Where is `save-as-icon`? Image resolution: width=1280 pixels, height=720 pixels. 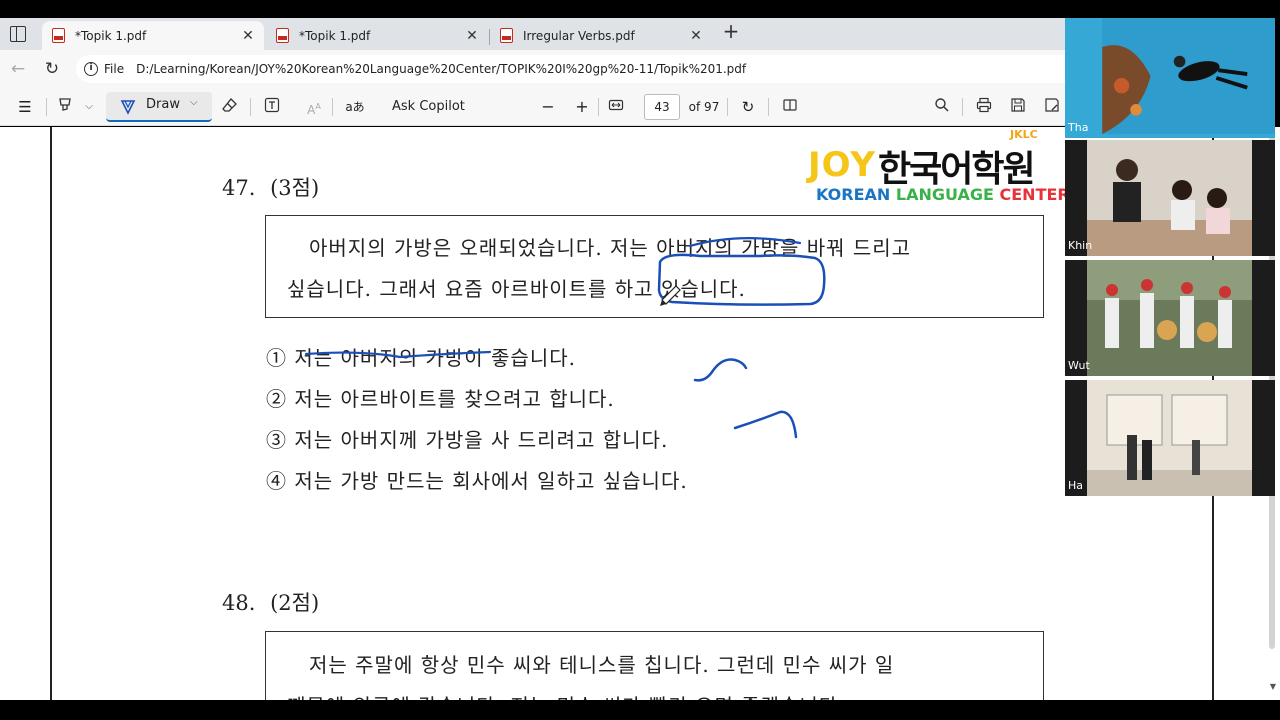
save-as-icon is located at coordinates (1052, 107).